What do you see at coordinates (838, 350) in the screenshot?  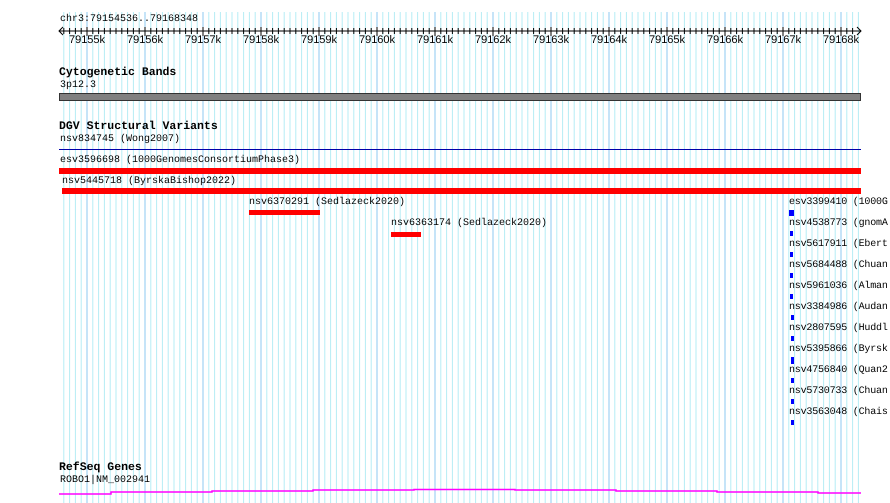 I see `variant-label: nsv5395866 (Byrsk` at bounding box center [838, 350].